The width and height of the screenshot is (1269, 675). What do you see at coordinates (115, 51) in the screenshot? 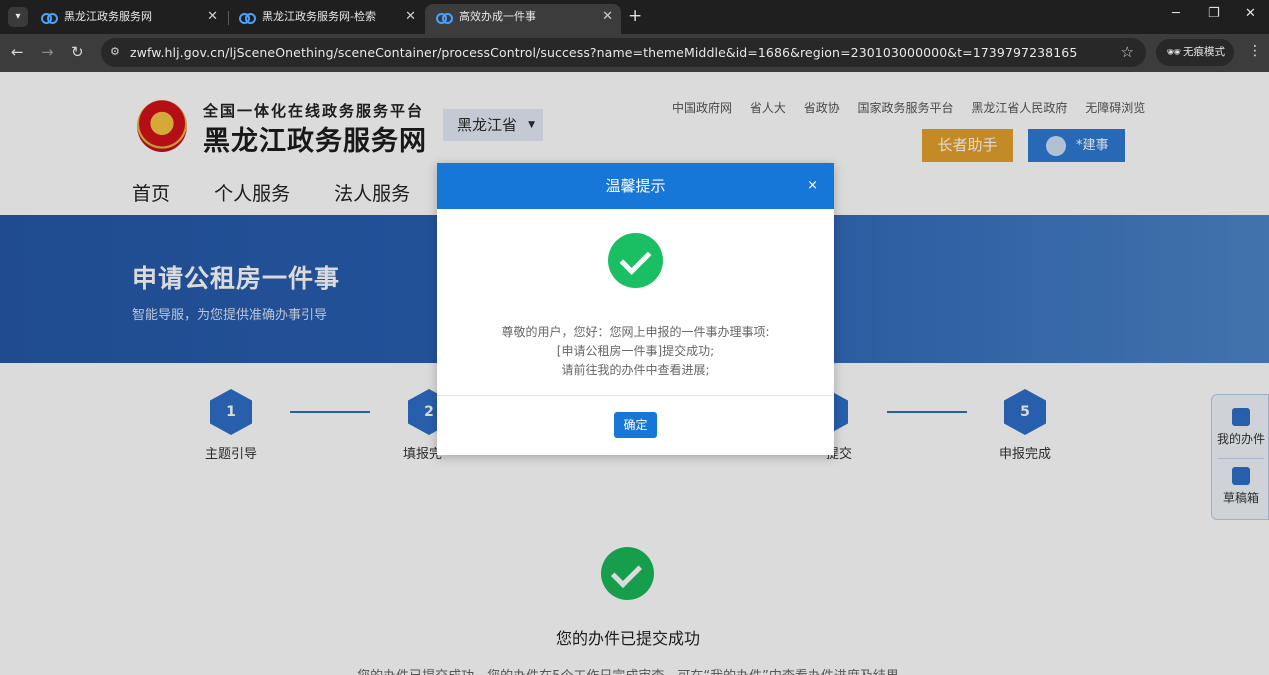
I see `site-settings-icon: ⚙` at bounding box center [115, 51].